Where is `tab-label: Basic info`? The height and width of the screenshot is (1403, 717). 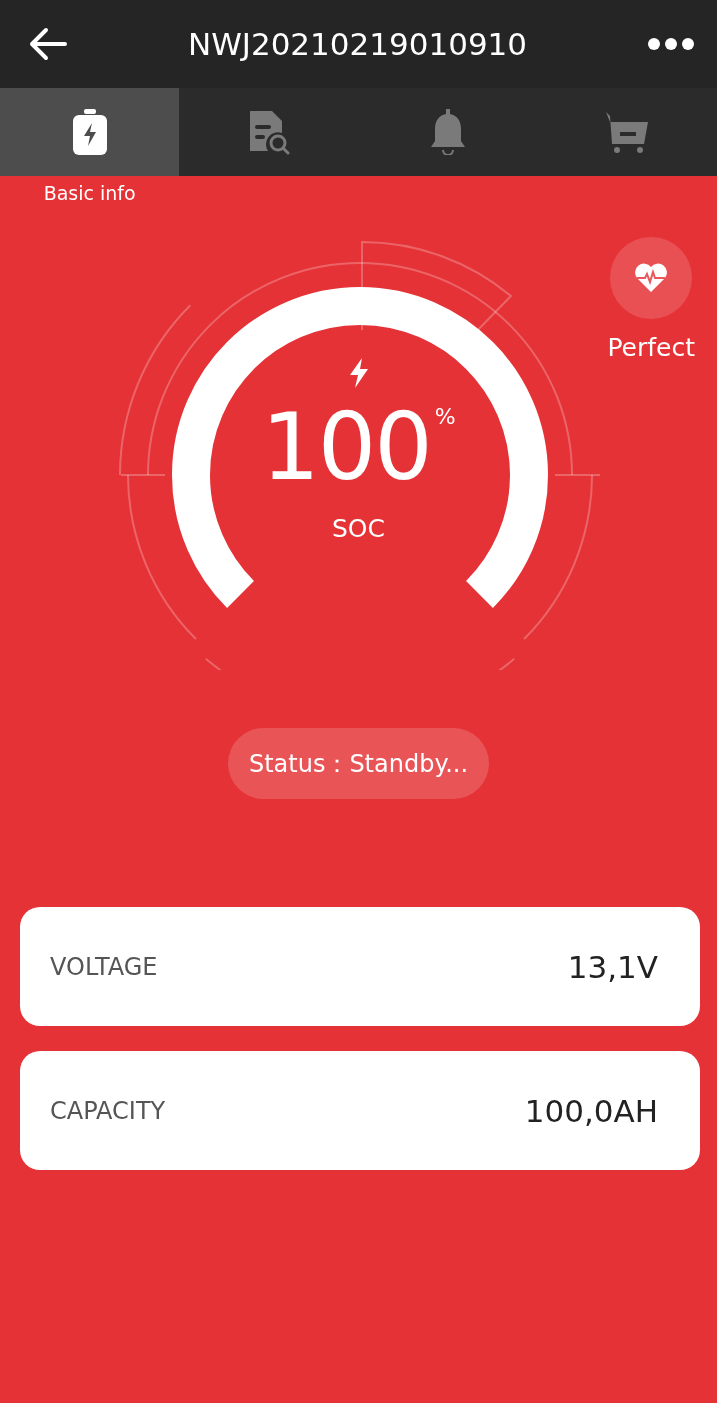
tab-label: Basic info is located at coordinates (89, 193).